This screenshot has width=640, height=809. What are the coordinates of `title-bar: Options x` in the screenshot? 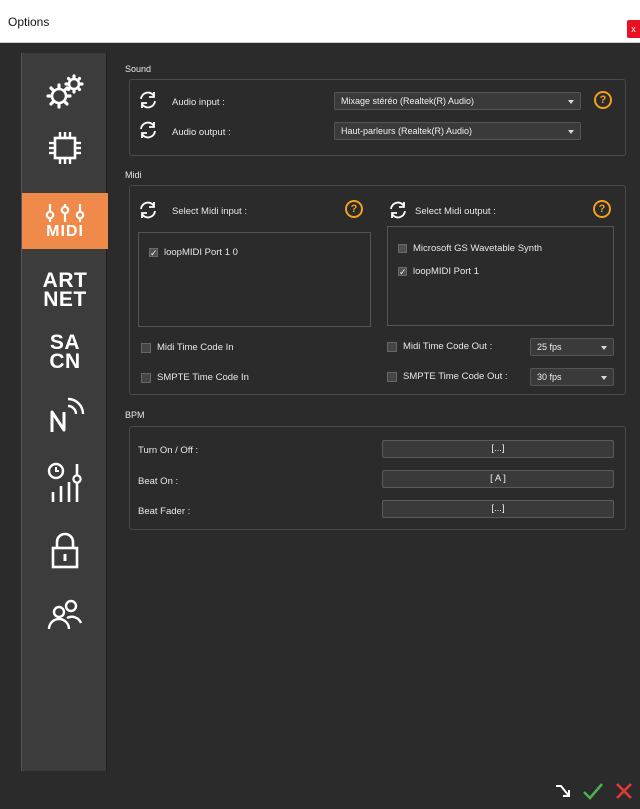 It's located at (320, 21).